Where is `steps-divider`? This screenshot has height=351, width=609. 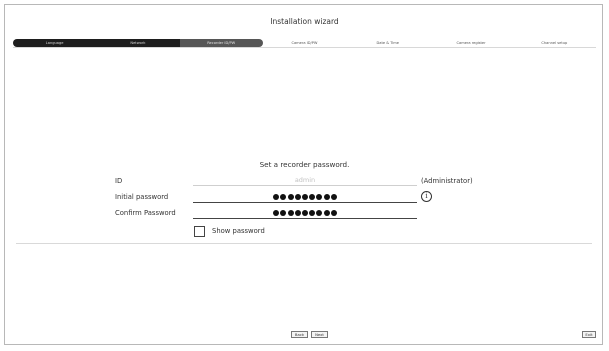
steps-divider is located at coordinates (304, 47).